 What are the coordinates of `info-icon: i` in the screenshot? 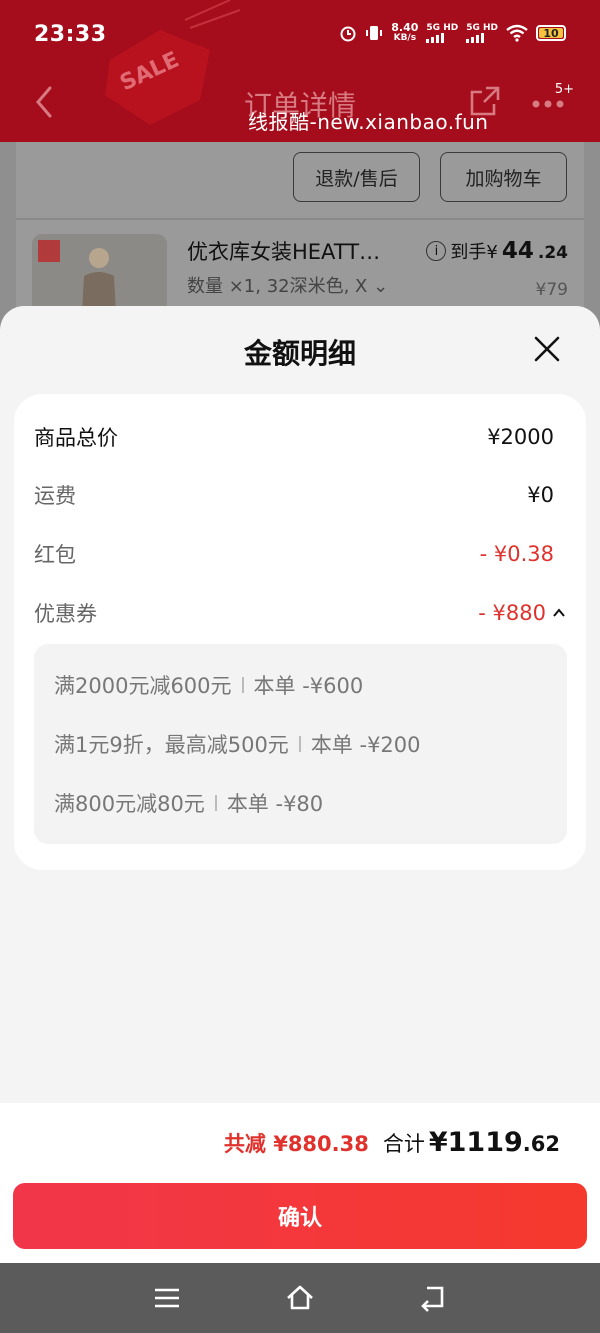 It's located at (436, 251).